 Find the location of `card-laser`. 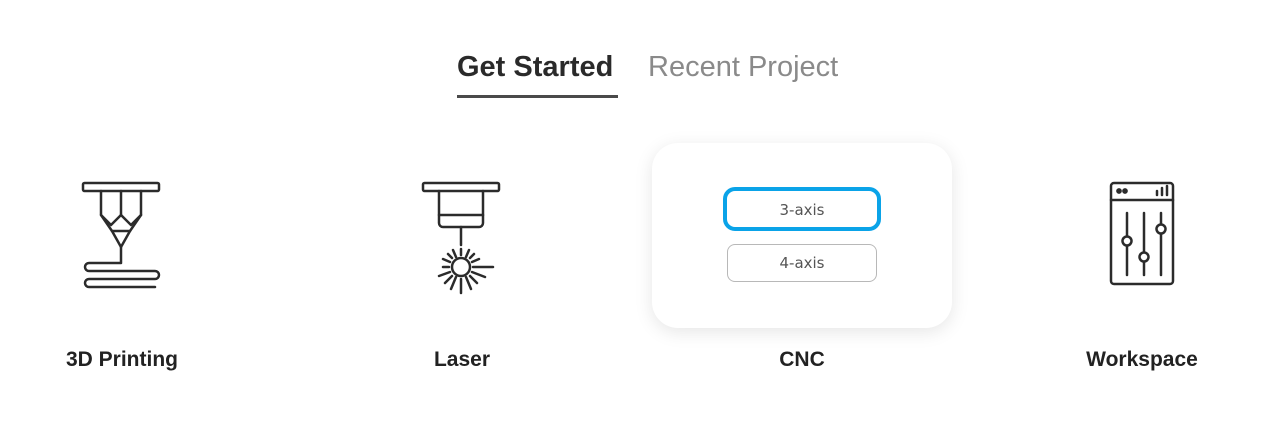

card-laser is located at coordinates (462, 235).